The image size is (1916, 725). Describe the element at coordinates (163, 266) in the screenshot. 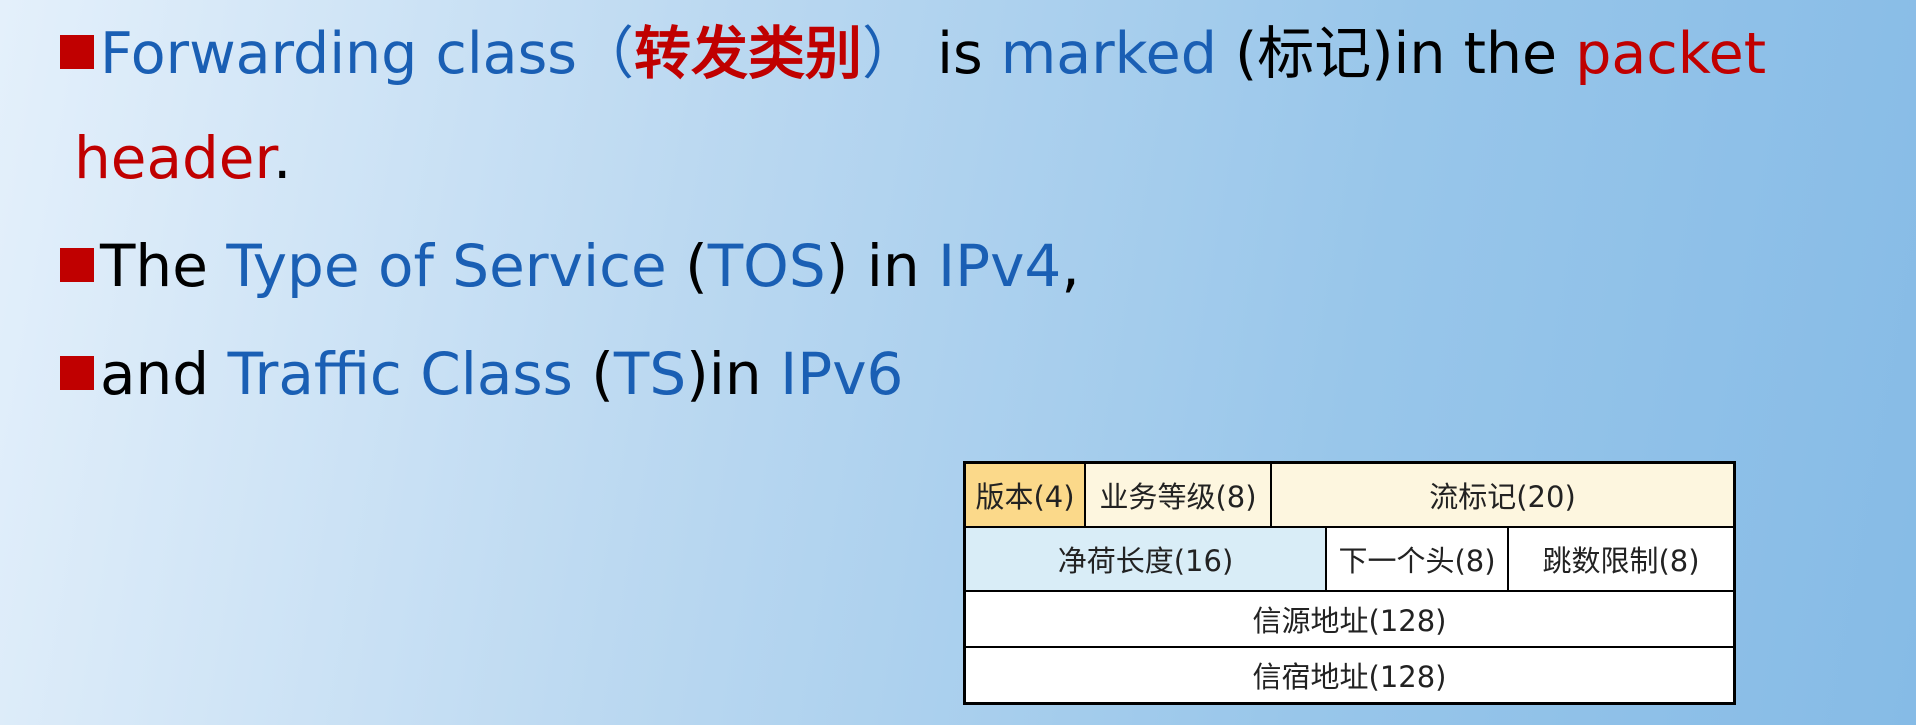

I see `text-the: The` at that location.